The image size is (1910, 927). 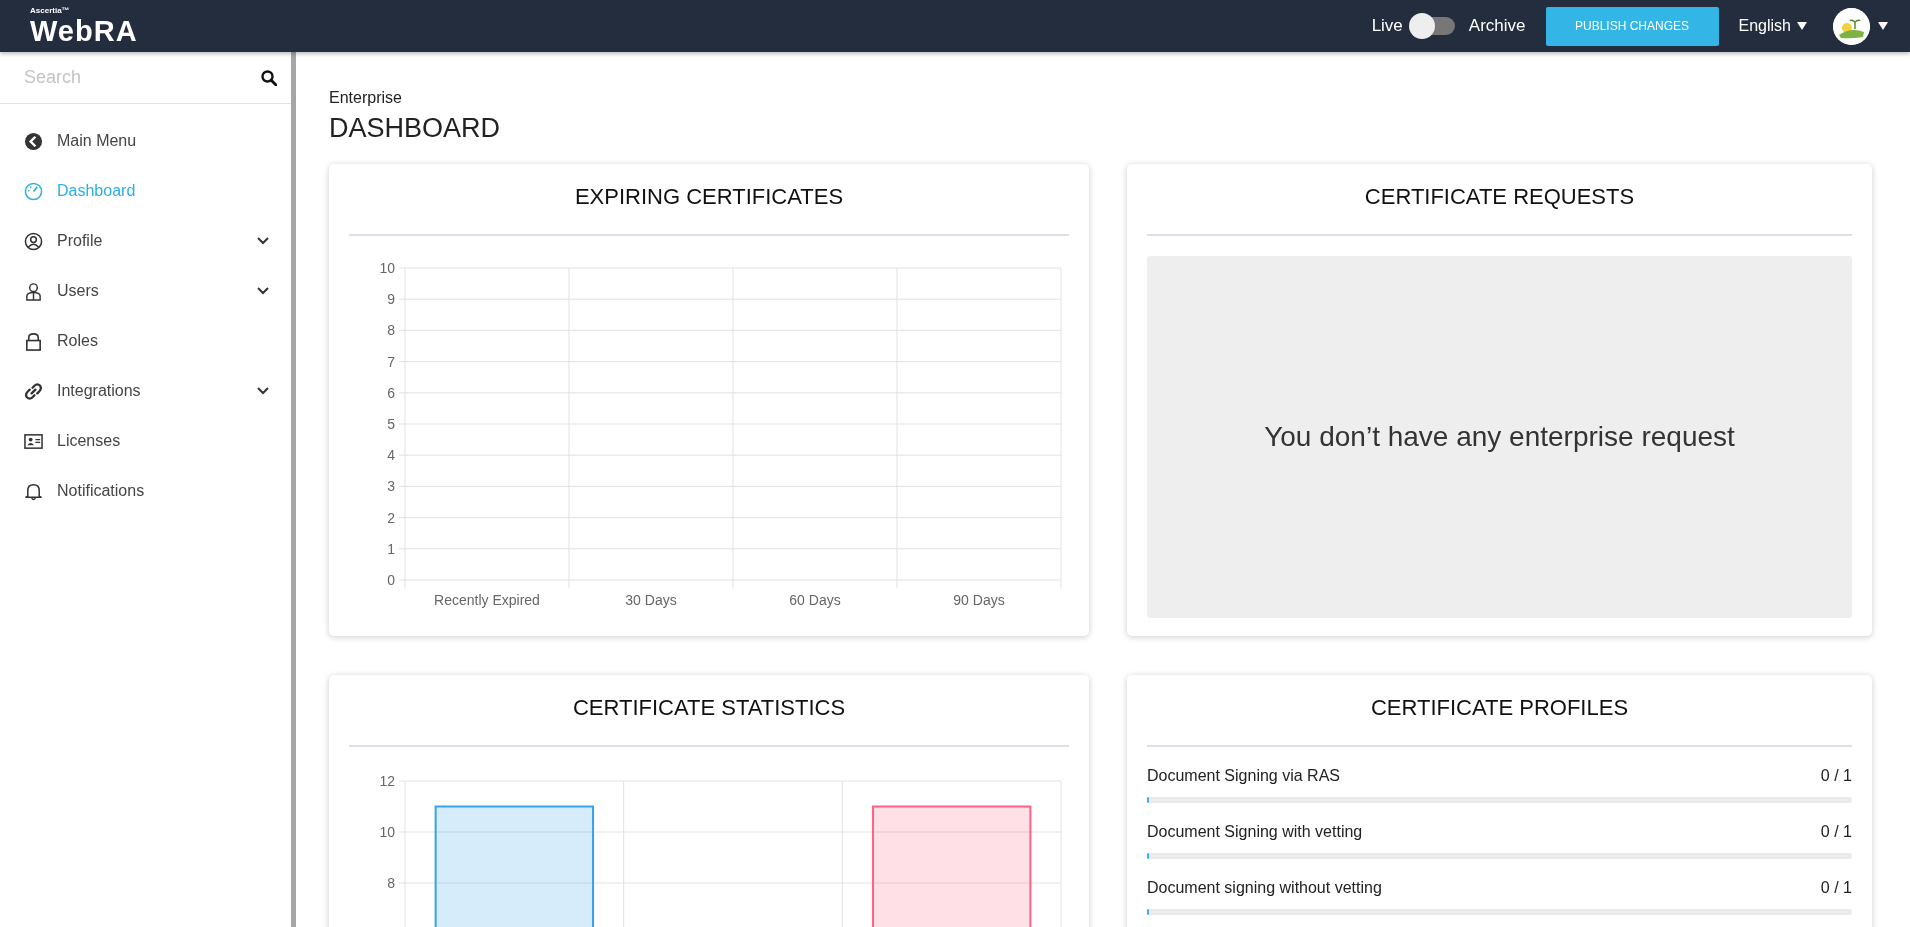 I want to click on avatar-icon, so click(x=1851, y=26).